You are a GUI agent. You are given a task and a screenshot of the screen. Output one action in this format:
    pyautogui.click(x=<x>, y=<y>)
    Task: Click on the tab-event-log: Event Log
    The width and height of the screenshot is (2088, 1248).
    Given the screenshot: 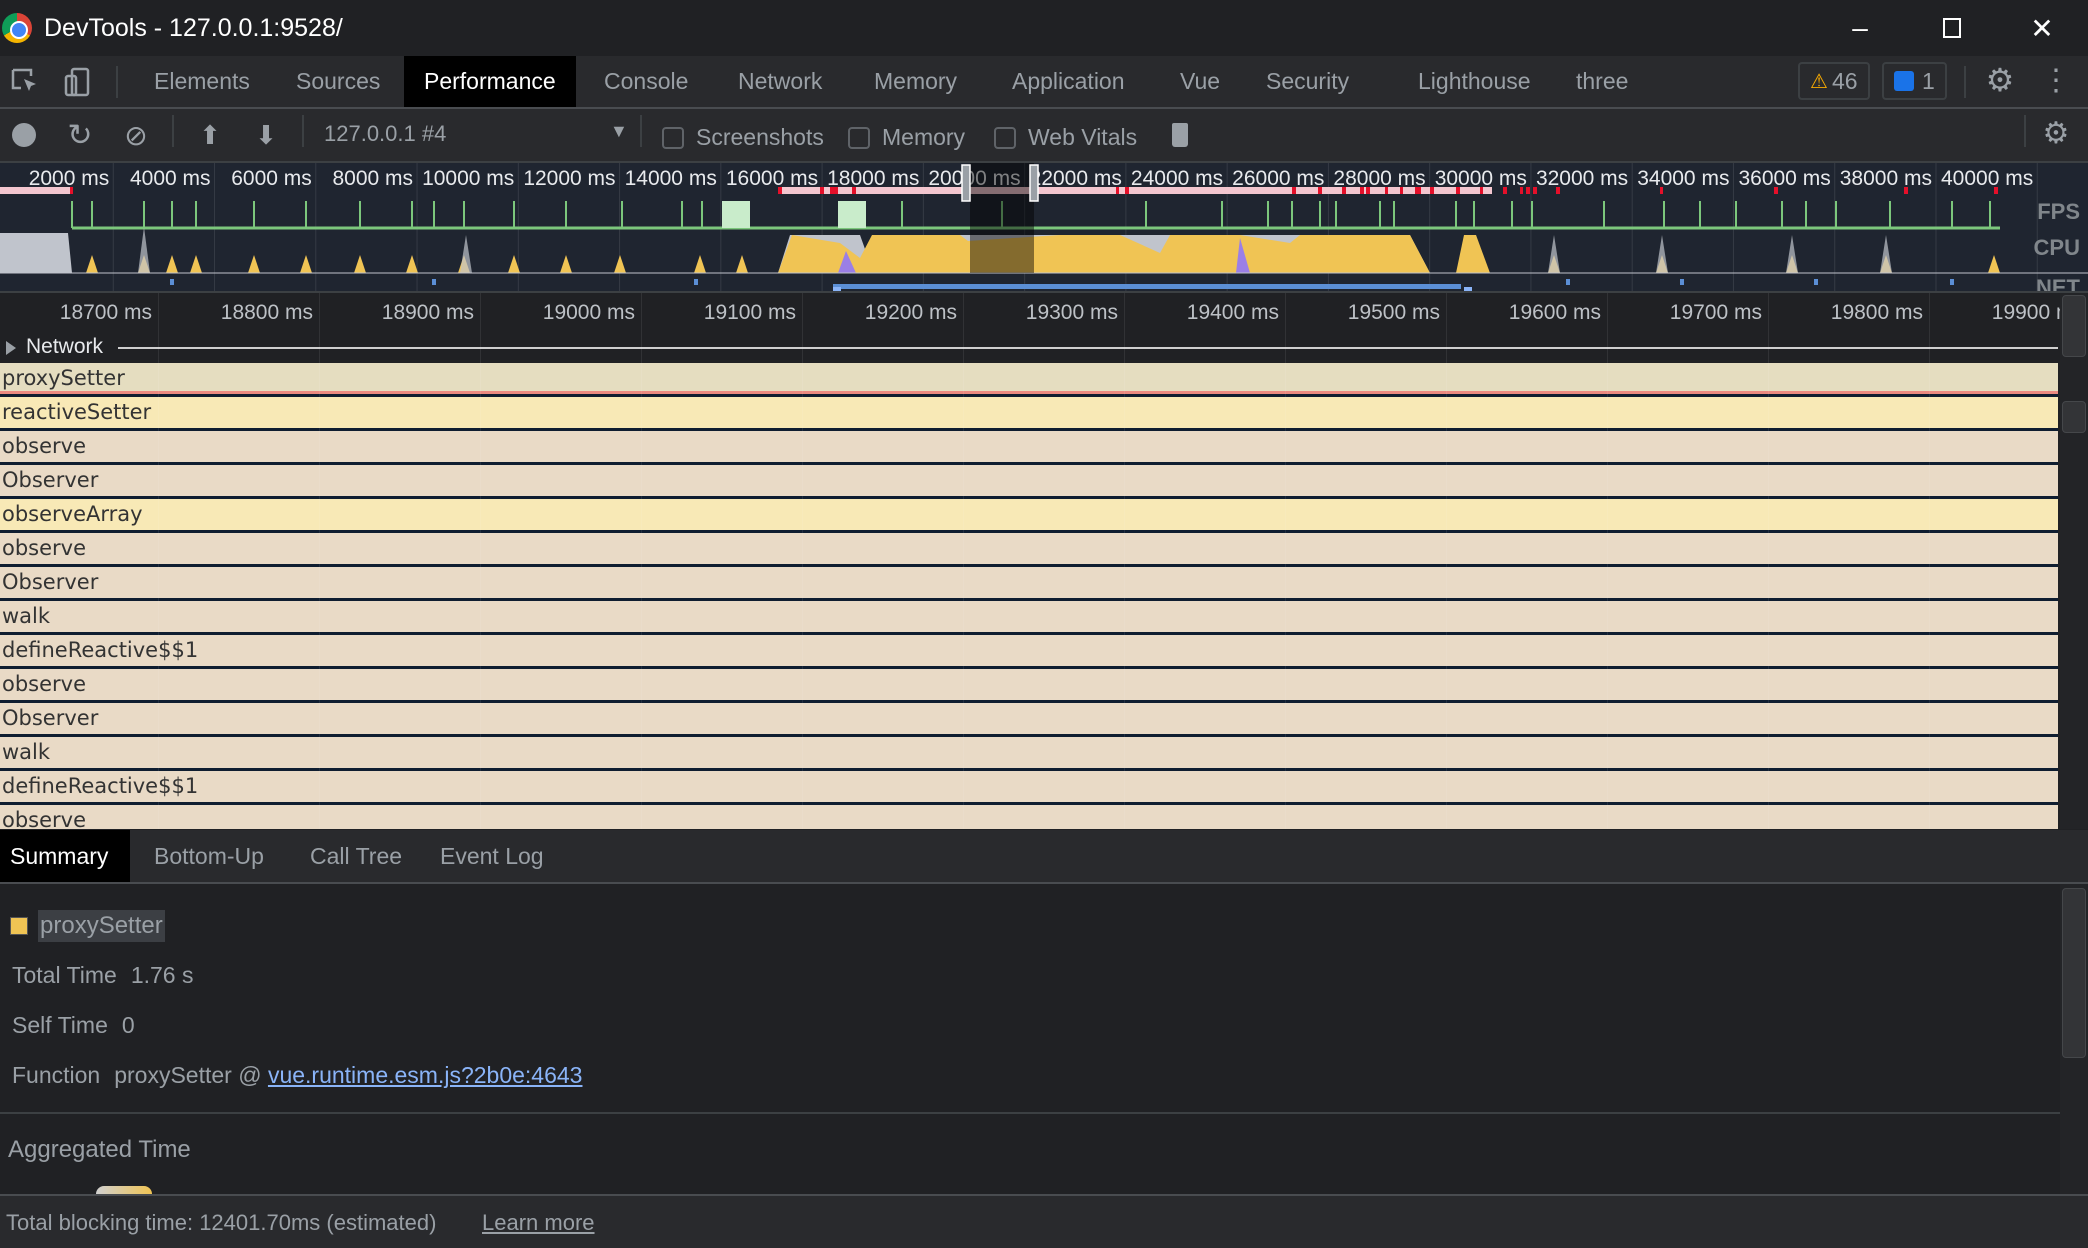 What is the action you would take?
    pyautogui.click(x=492, y=856)
    